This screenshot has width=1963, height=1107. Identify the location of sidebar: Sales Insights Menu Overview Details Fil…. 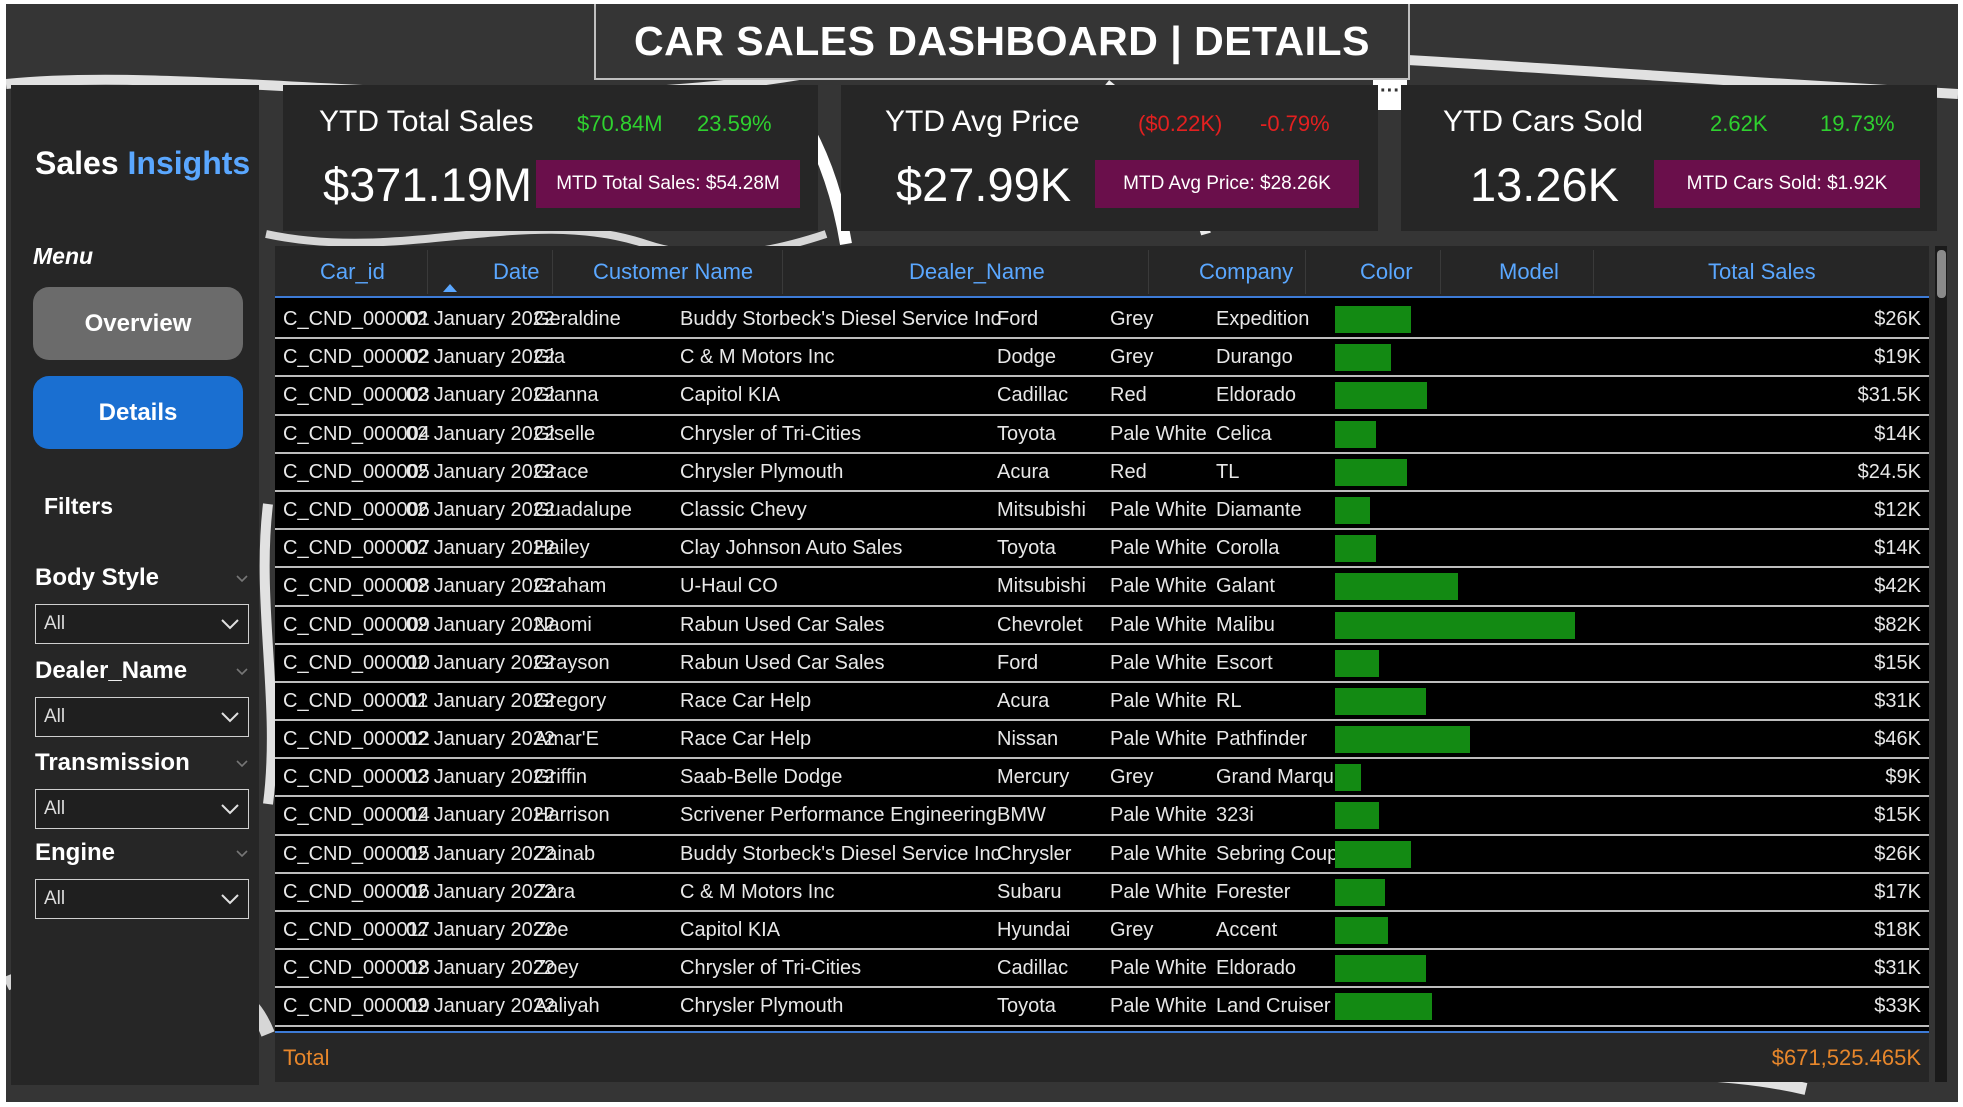
(135, 585).